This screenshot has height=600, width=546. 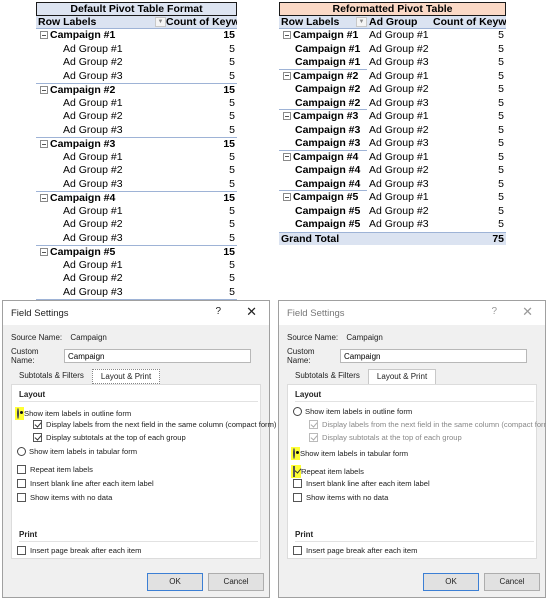 I want to click on tabular-row: Campaign #3 Ad Group #1 5, so click(x=392, y=117).